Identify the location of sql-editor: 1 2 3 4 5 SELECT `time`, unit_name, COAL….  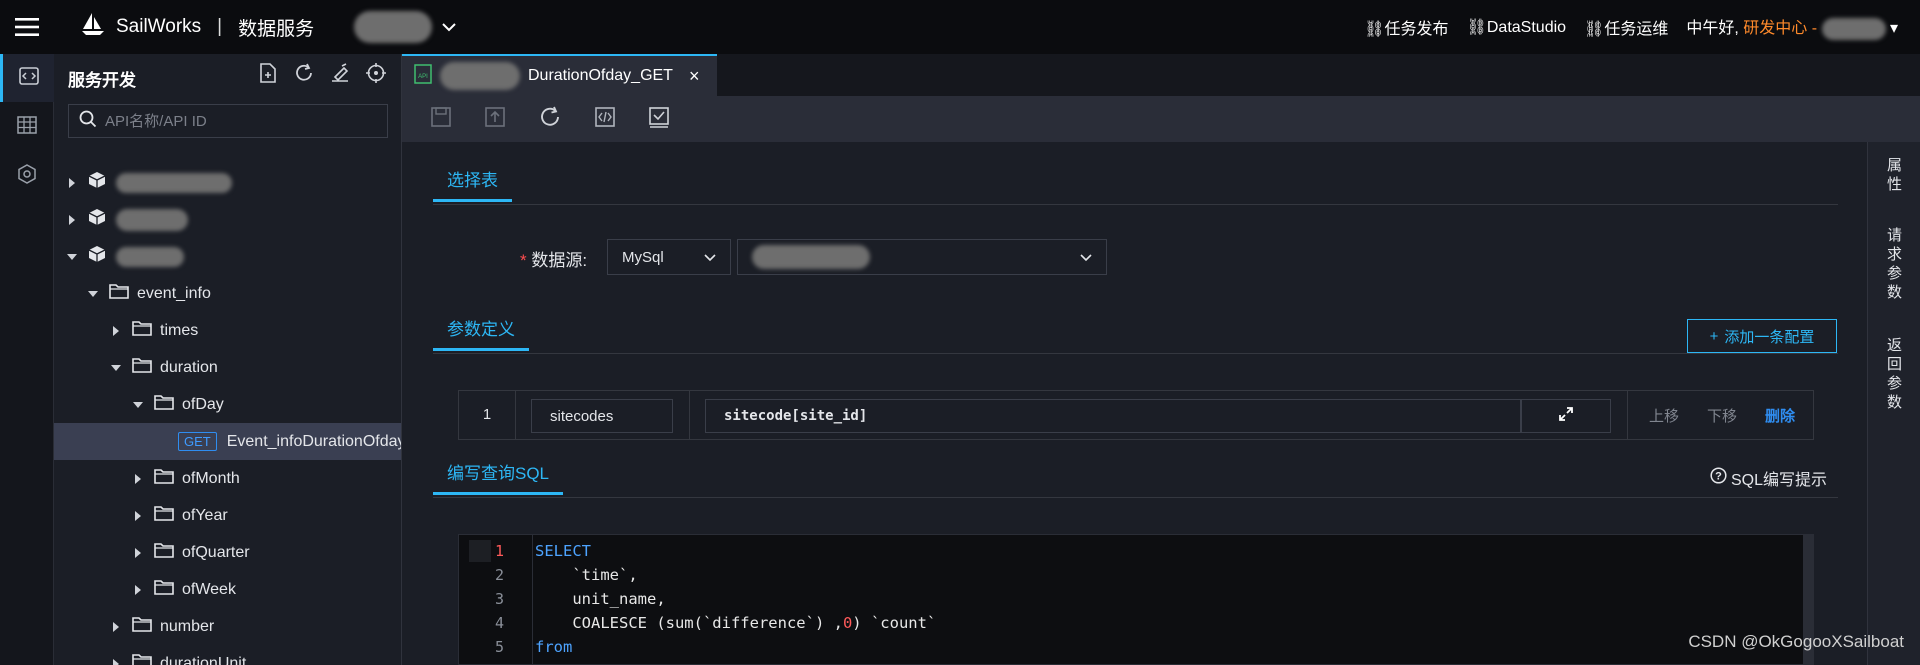
(1136, 599).